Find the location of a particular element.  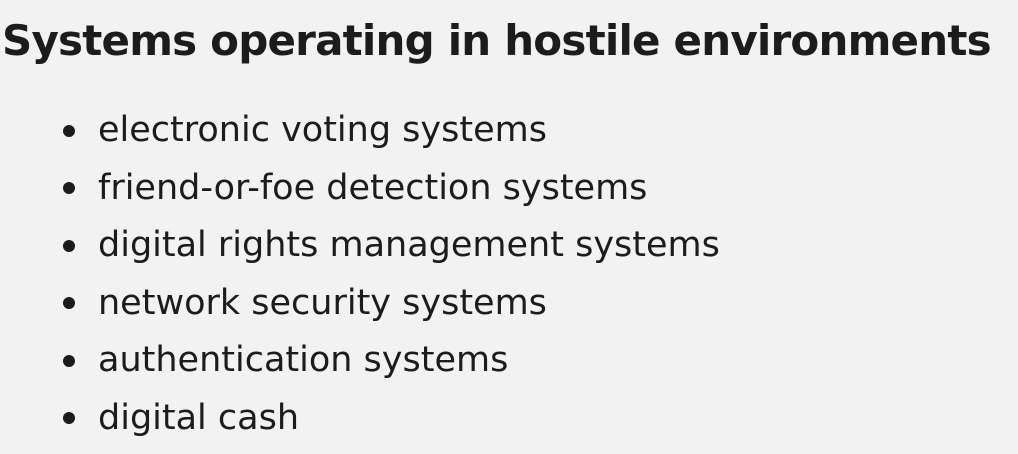

list-item: friend-or-foe detection systems is located at coordinates (360, 189).